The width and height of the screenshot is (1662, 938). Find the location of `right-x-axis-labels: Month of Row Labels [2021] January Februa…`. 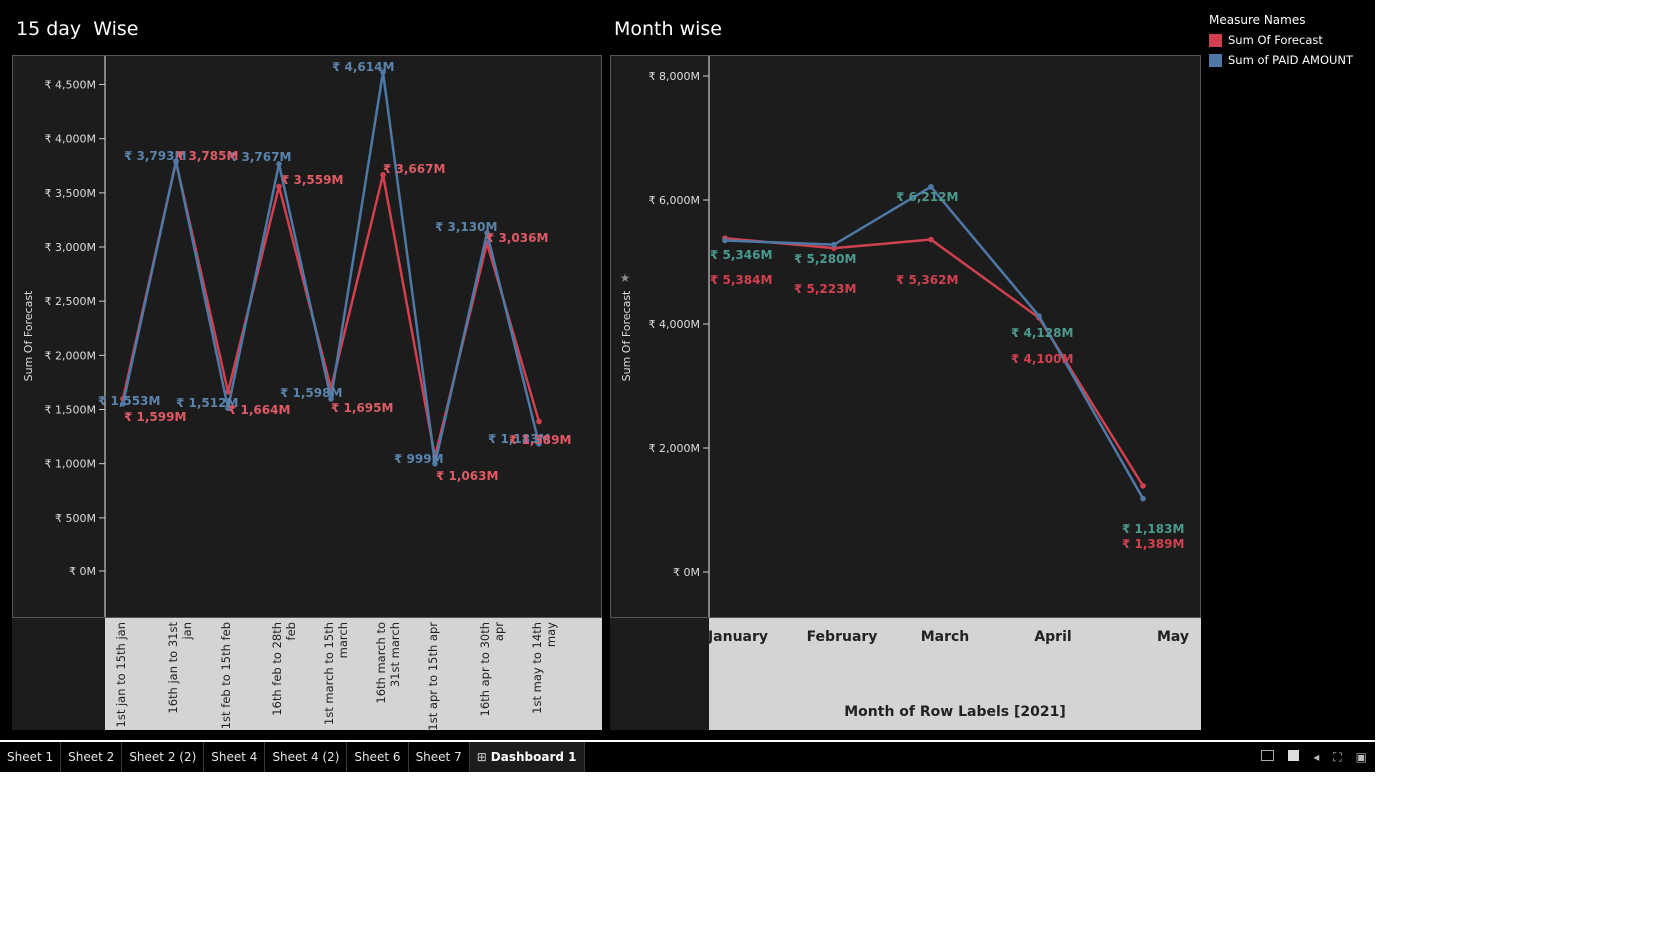

right-x-axis-labels: Month of Row Labels [2021] January Februa… is located at coordinates (948, 674).